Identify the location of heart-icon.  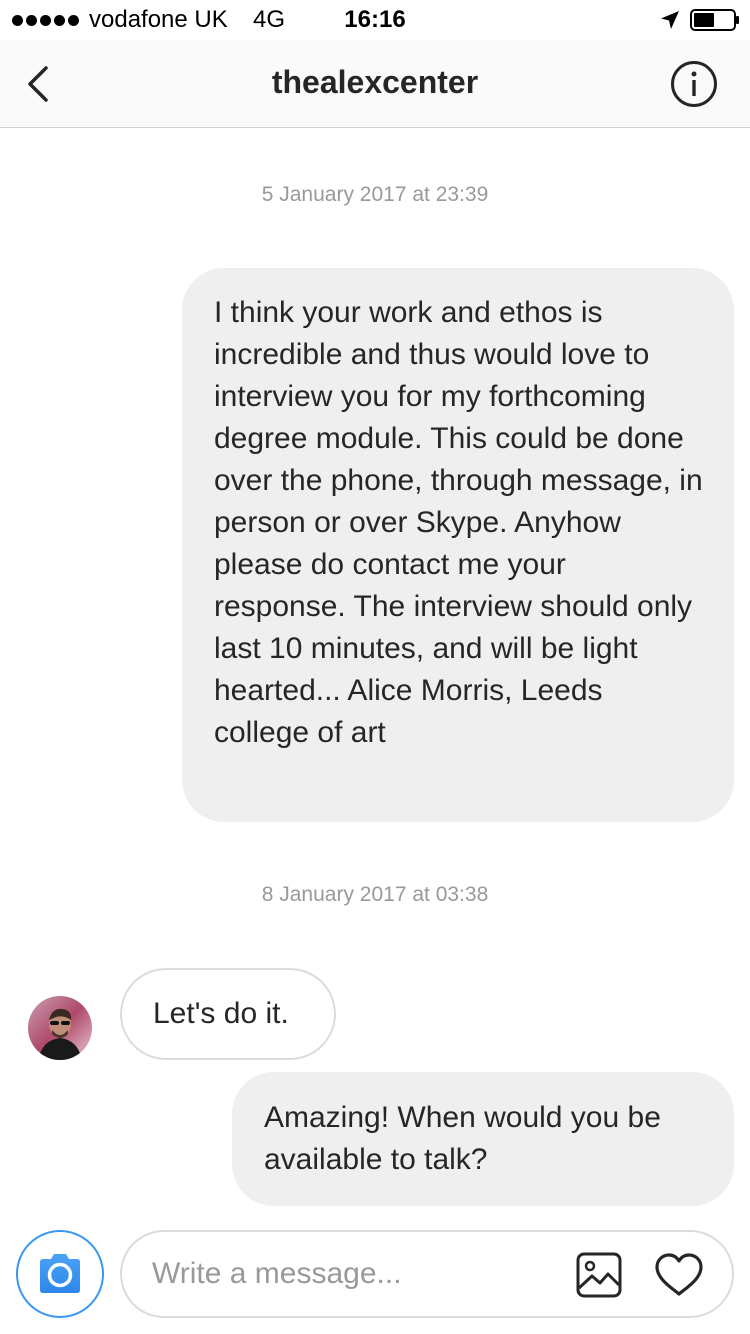
(679, 1275).